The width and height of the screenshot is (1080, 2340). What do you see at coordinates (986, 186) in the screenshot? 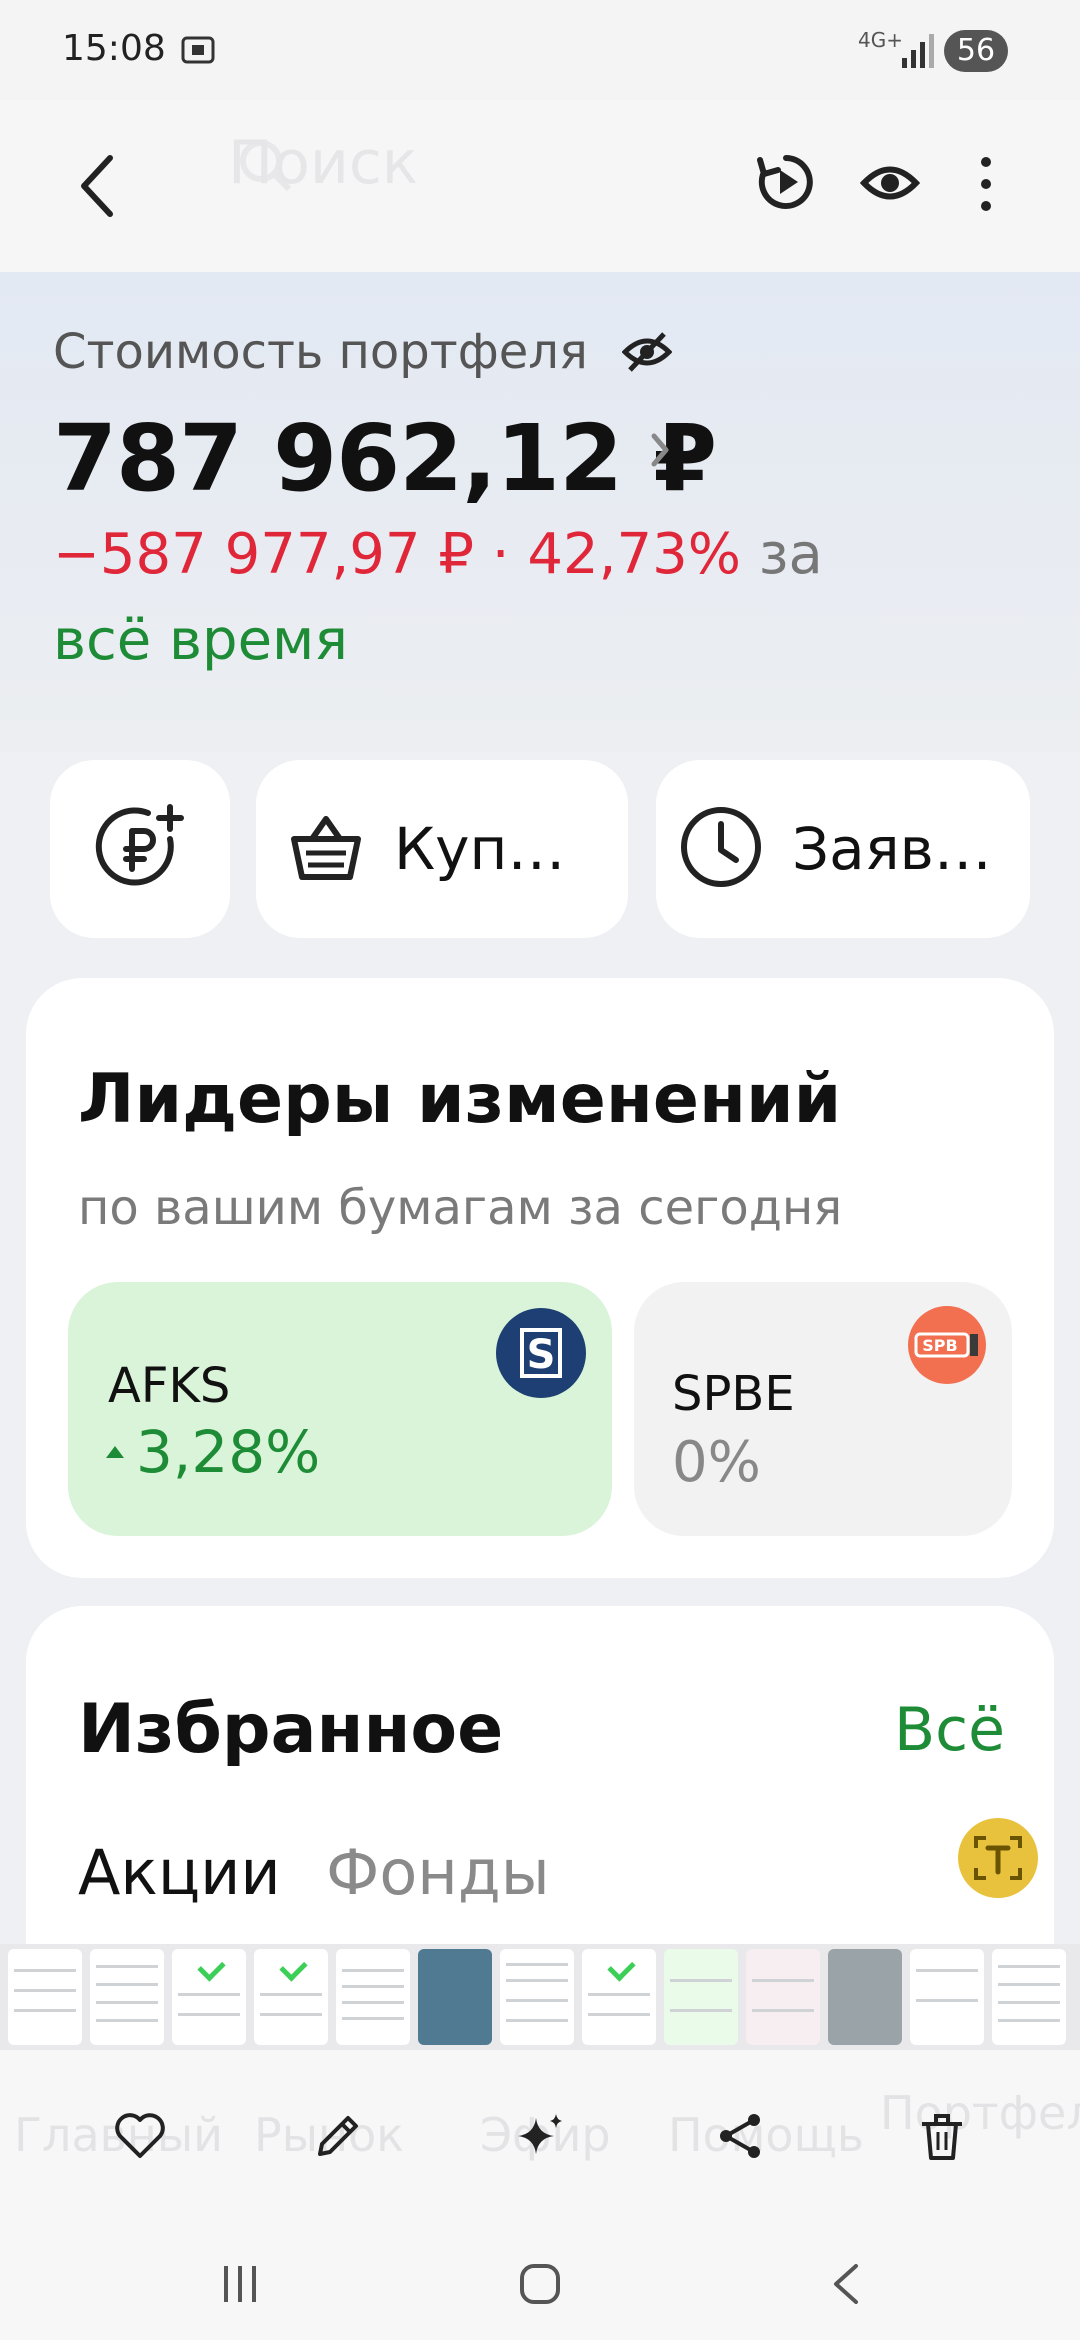
I see `more-options-icon` at bounding box center [986, 186].